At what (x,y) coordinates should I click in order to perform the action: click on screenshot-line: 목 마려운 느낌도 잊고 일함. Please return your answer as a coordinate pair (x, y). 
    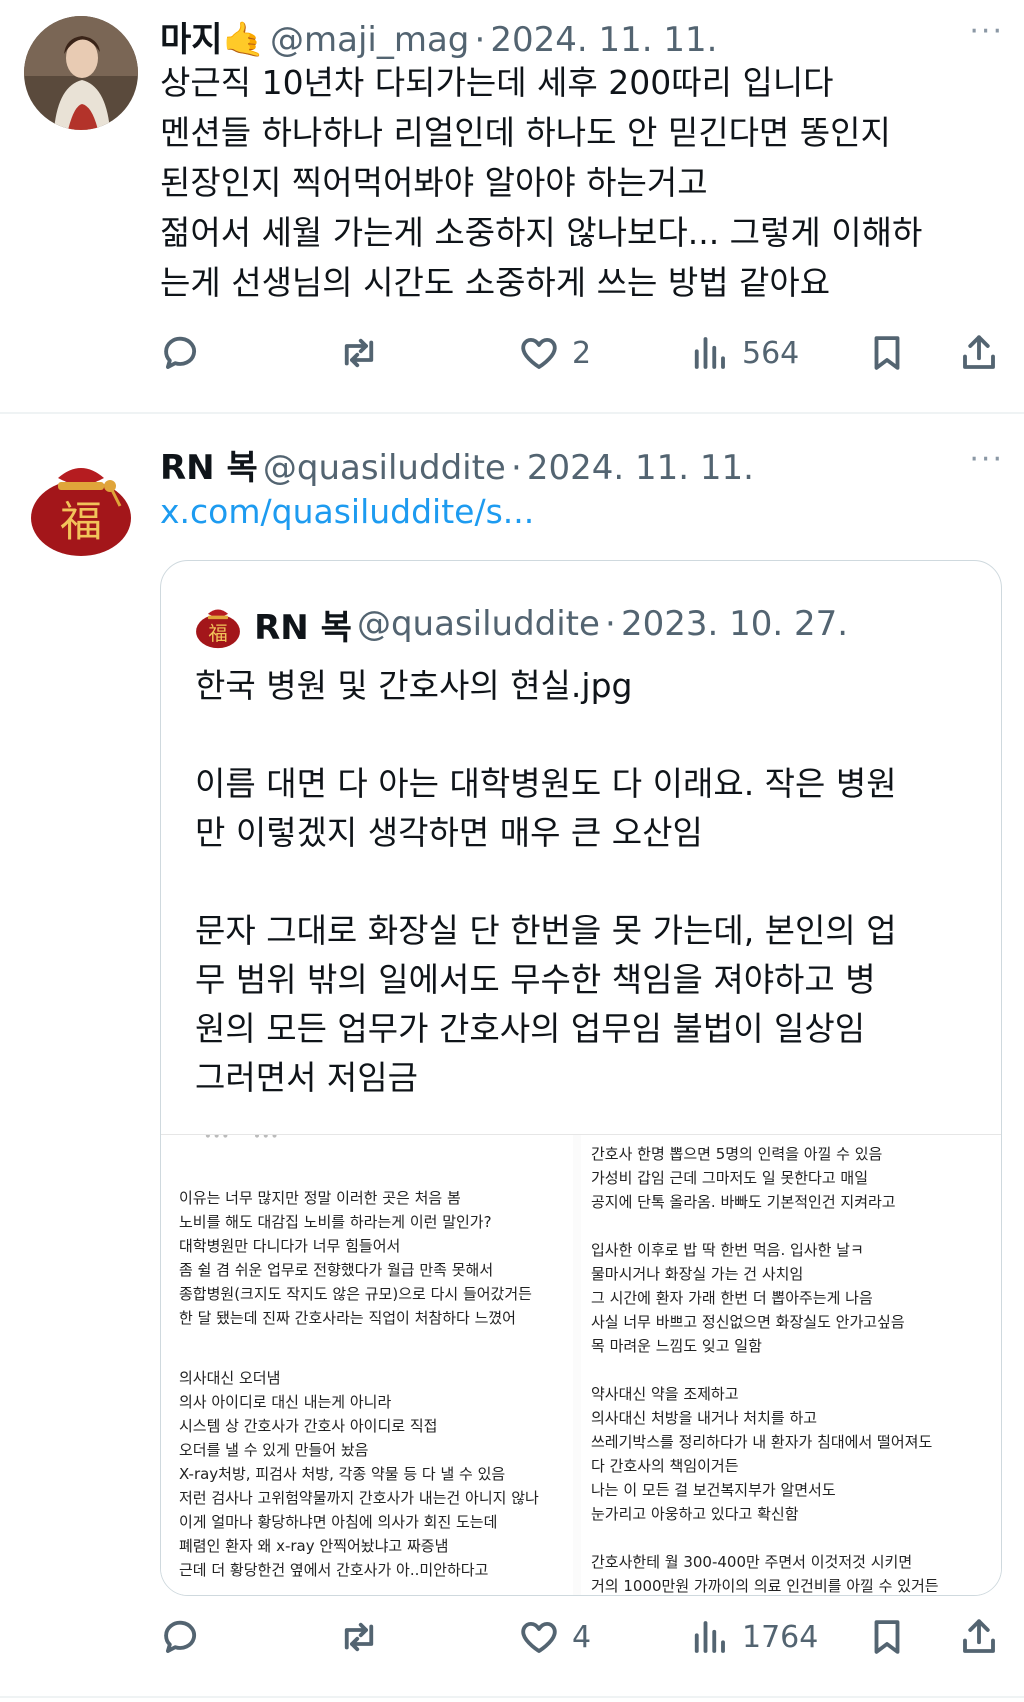
    Looking at the image, I should click on (676, 1346).